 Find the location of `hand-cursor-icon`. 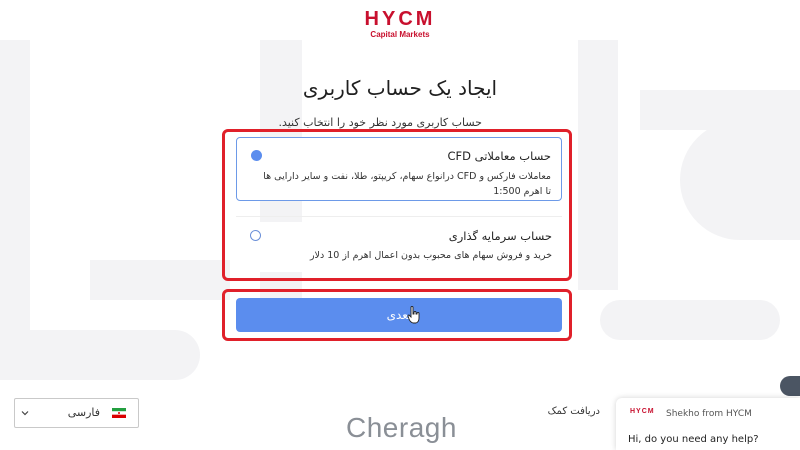

hand-cursor-icon is located at coordinates (413, 315).